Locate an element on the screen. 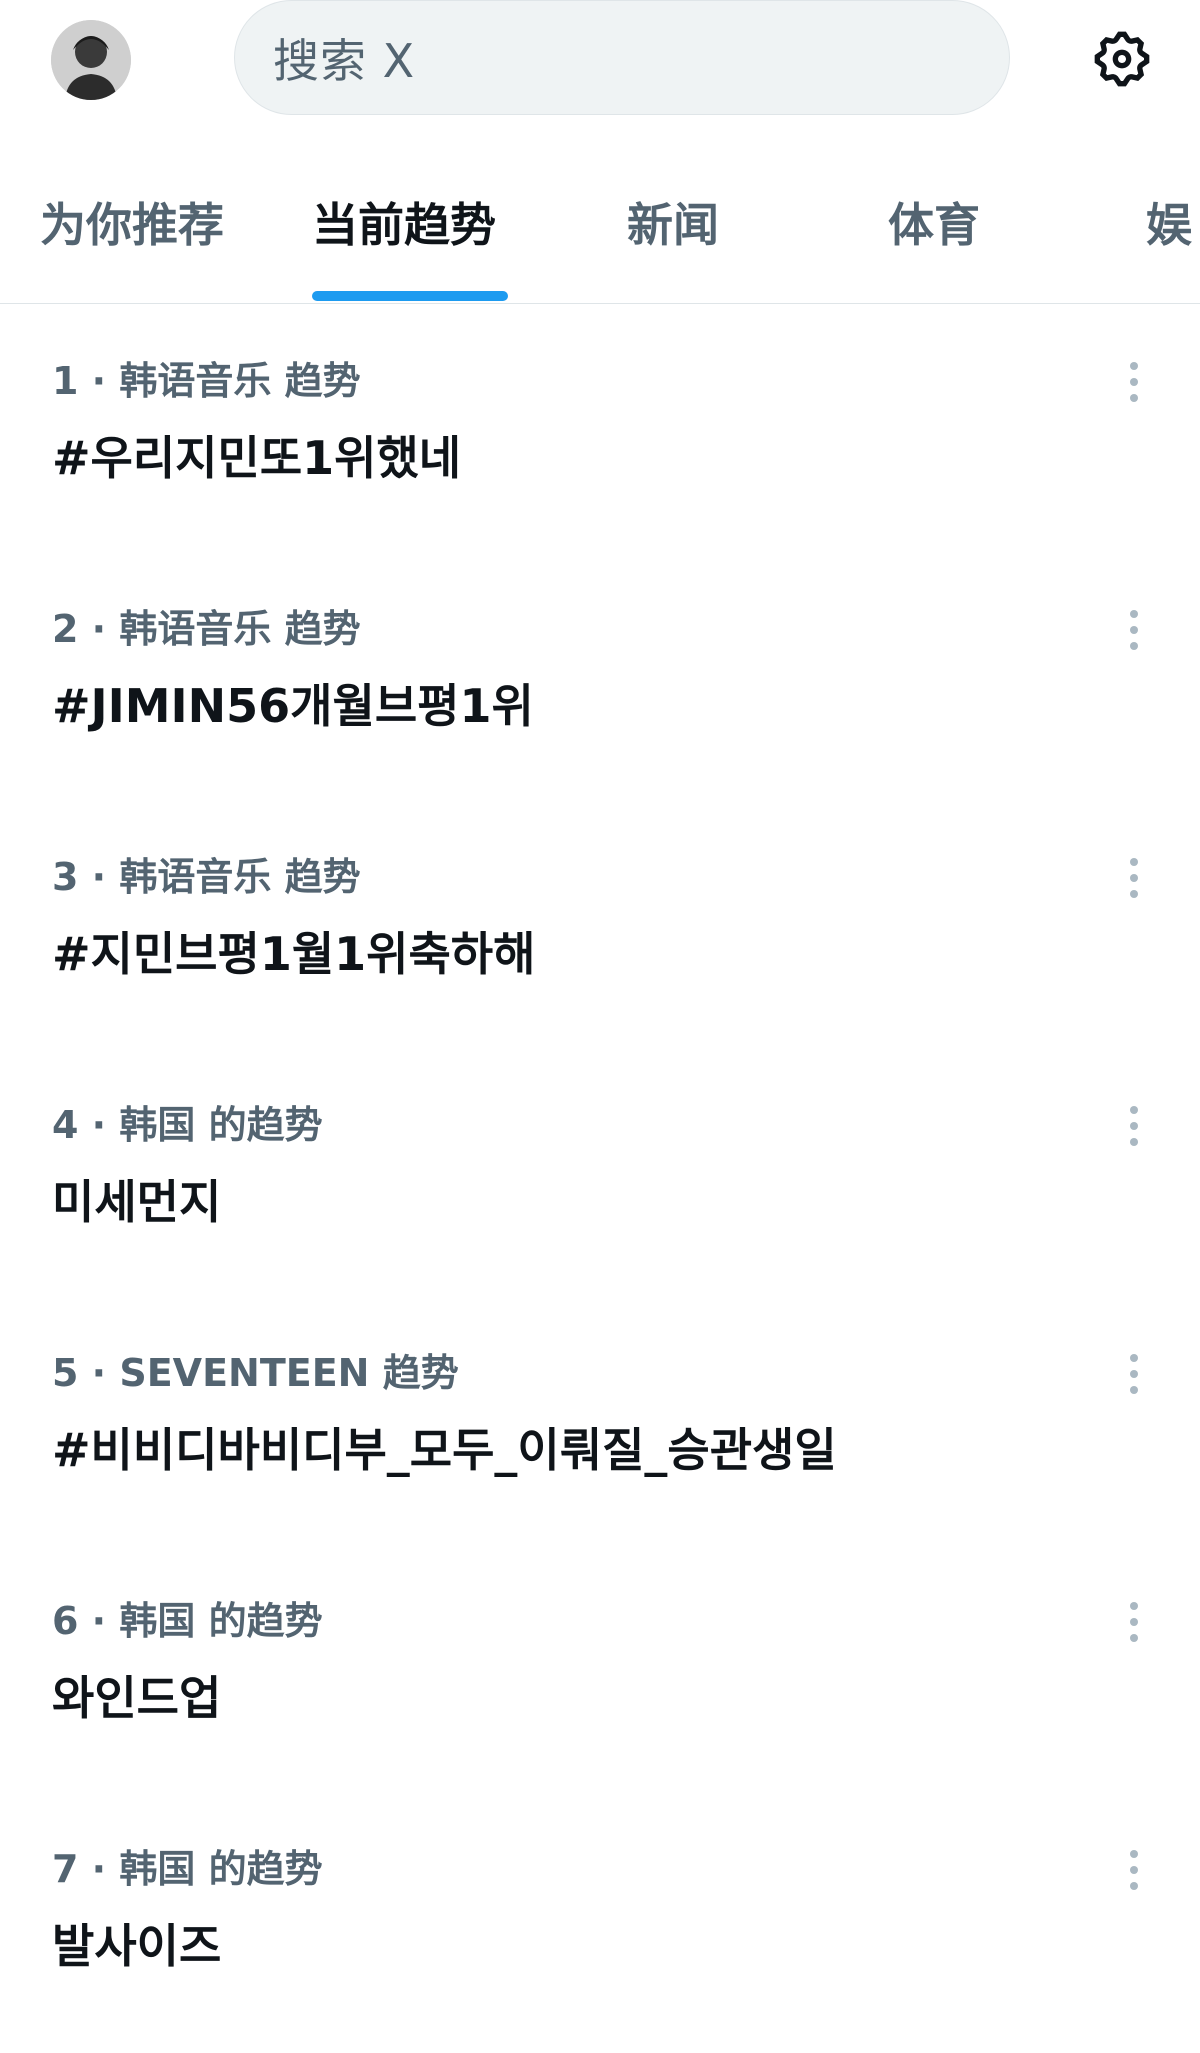 Image resolution: width=1200 pixels, height=2053 pixels. trend-item: 2 · 韩语音乐 趋势 #JIMIN56개월브평1위 is located at coordinates (600, 676).